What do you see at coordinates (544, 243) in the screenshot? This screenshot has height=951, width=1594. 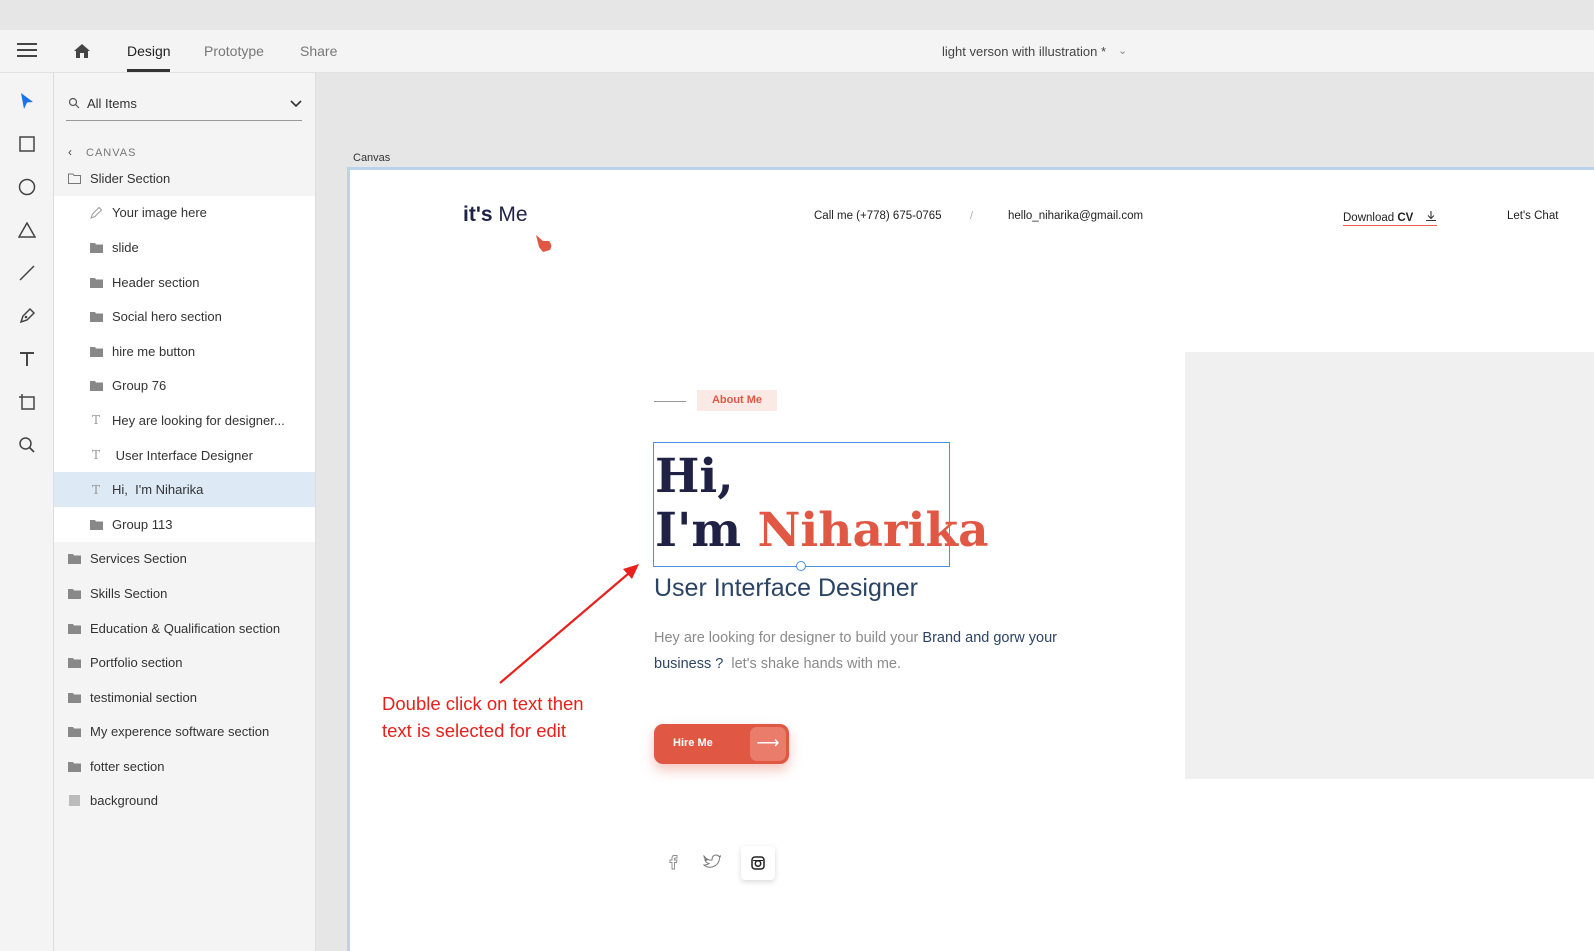 I see `hand-pointer-icon` at bounding box center [544, 243].